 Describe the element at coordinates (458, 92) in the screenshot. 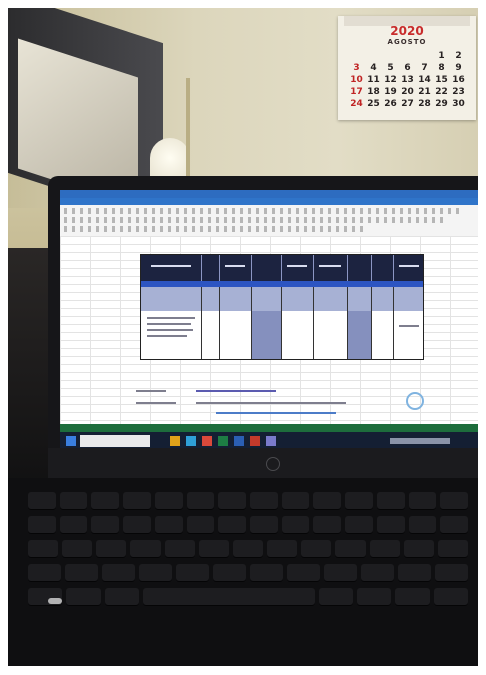

I see `calendar-day: 23` at that location.